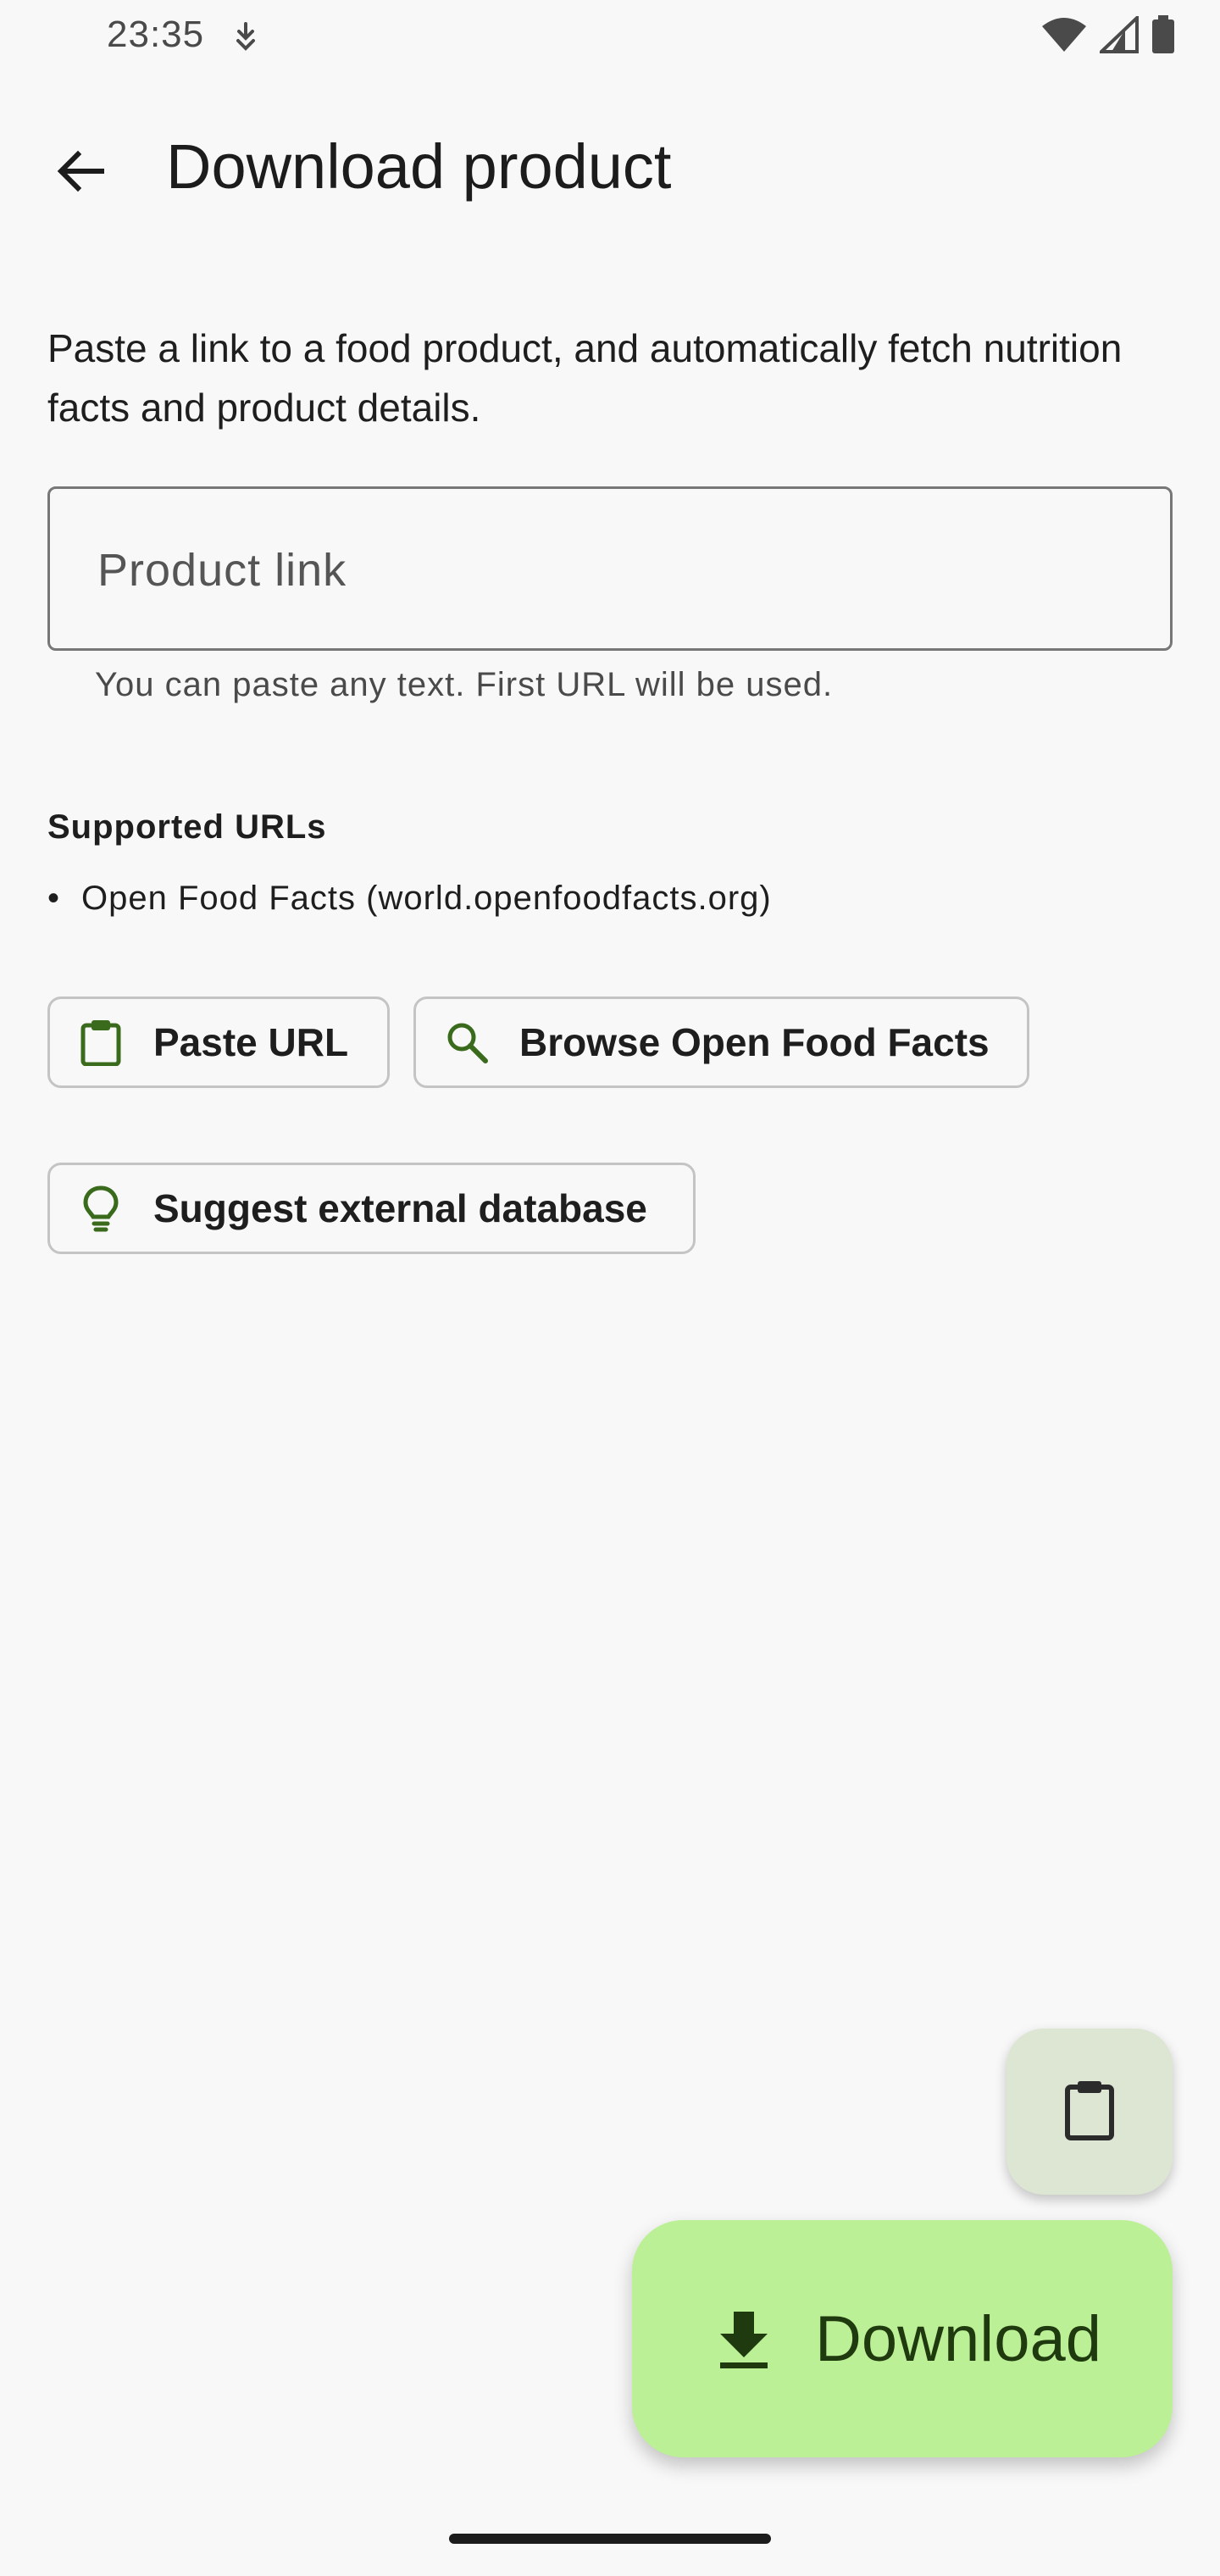 Image resolution: width=1220 pixels, height=2576 pixels. I want to click on search-icon, so click(467, 1042).